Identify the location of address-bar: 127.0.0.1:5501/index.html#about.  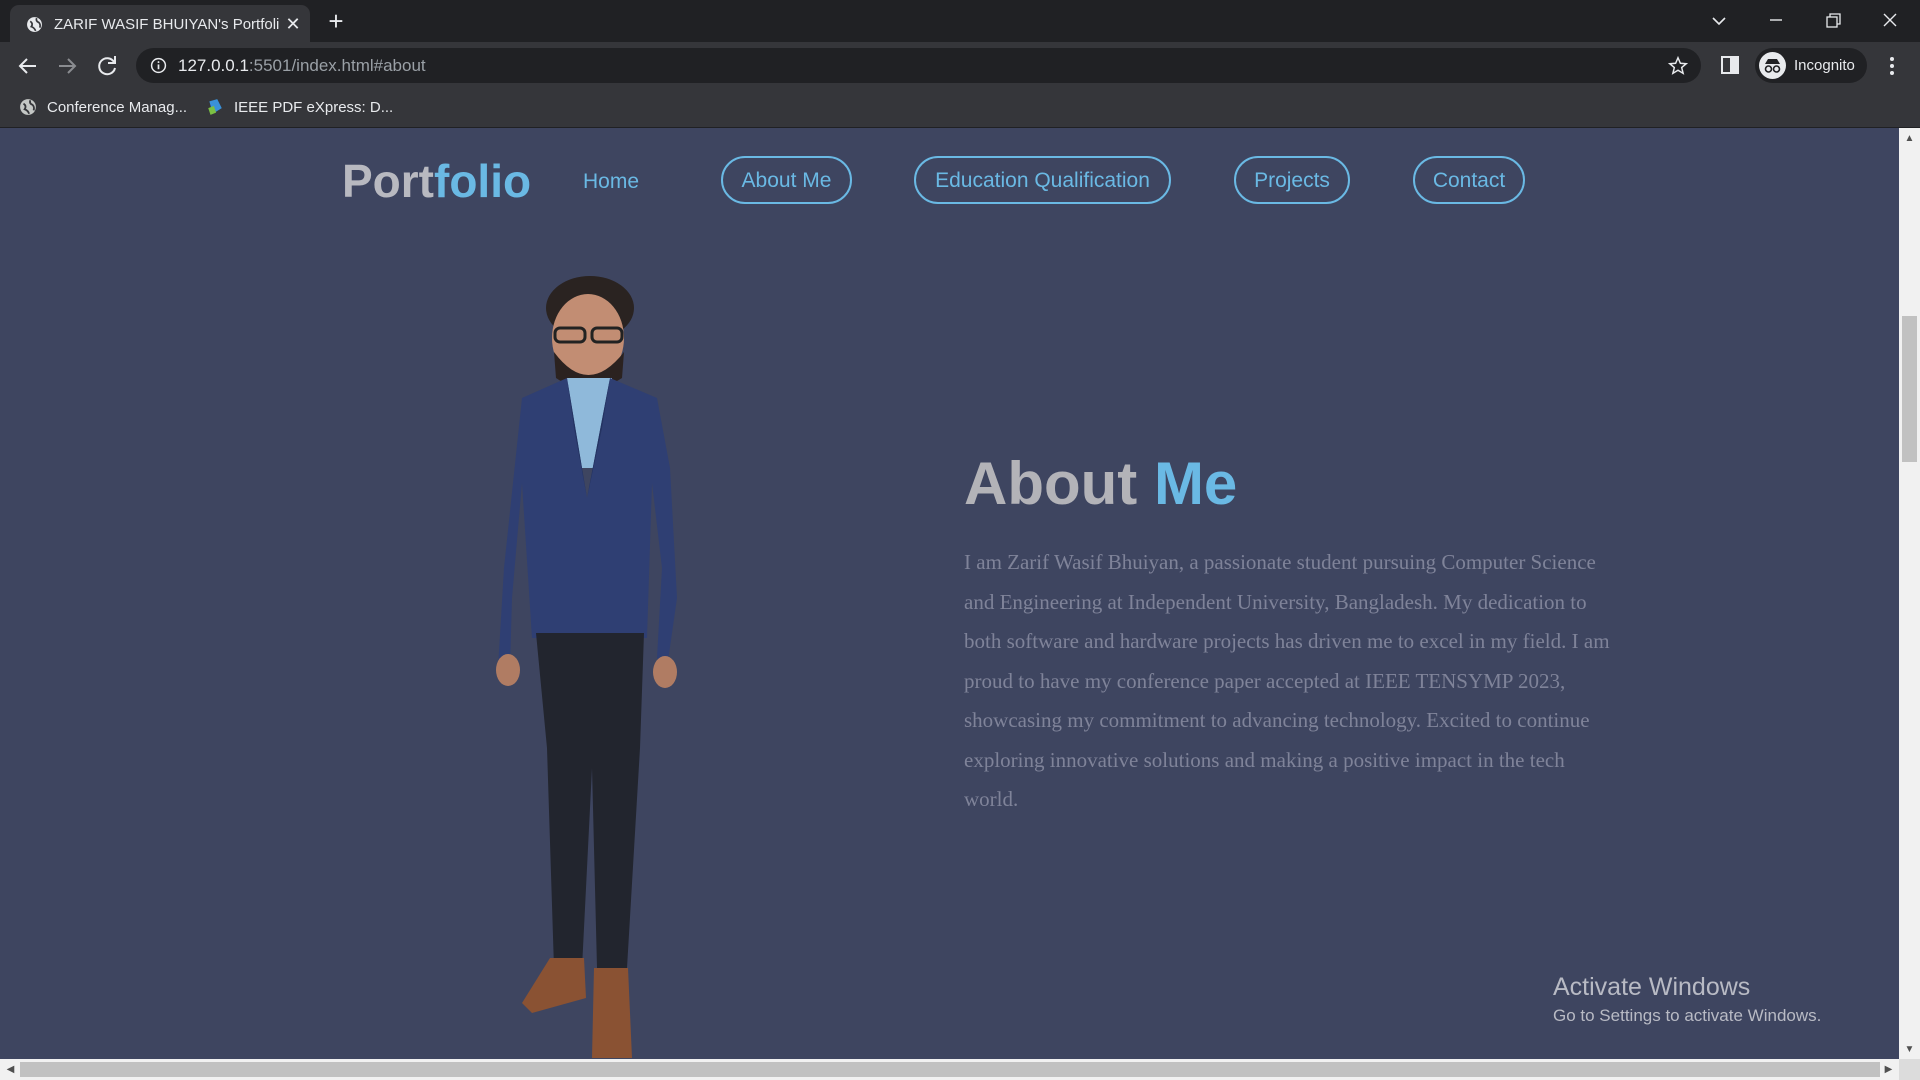
(918, 65).